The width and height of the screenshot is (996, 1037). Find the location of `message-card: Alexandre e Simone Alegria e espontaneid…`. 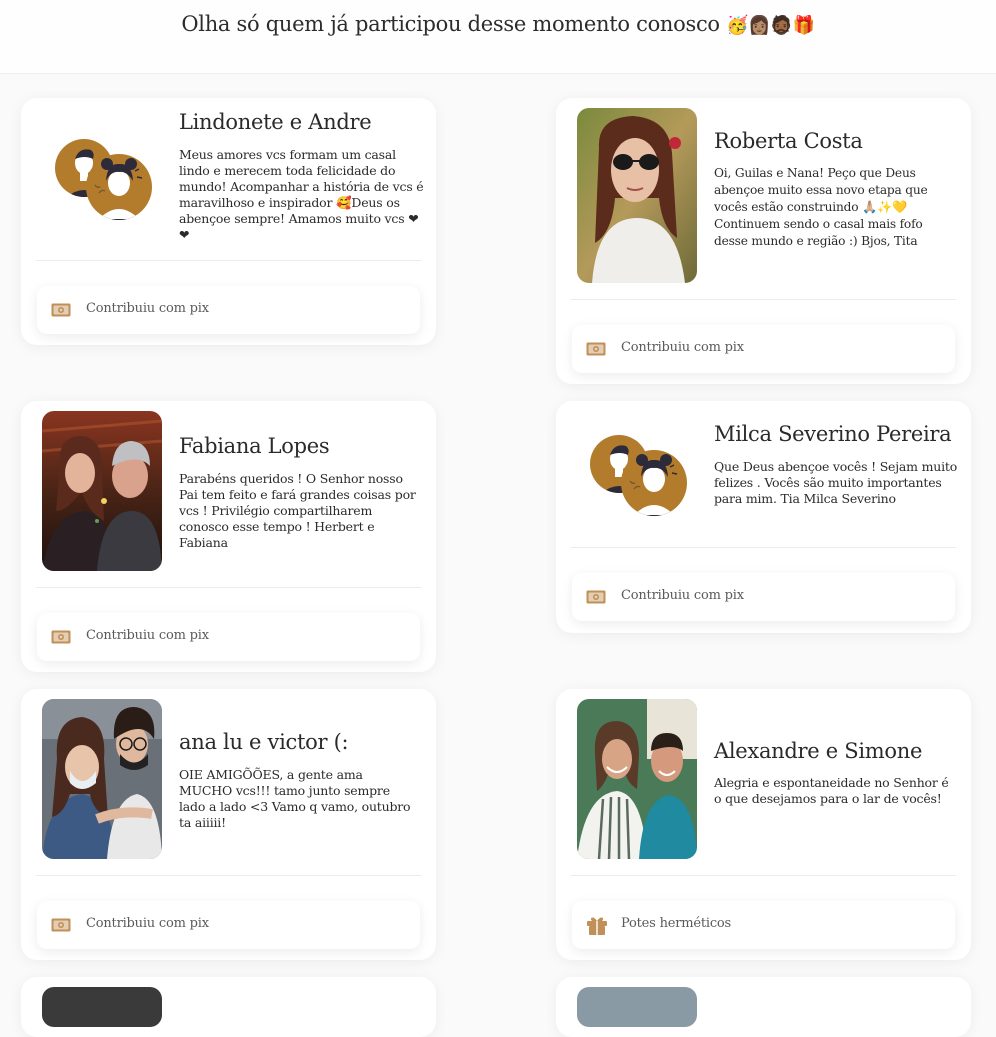

message-card: Alexandre e Simone Alegria e espontaneid… is located at coordinates (763, 824).